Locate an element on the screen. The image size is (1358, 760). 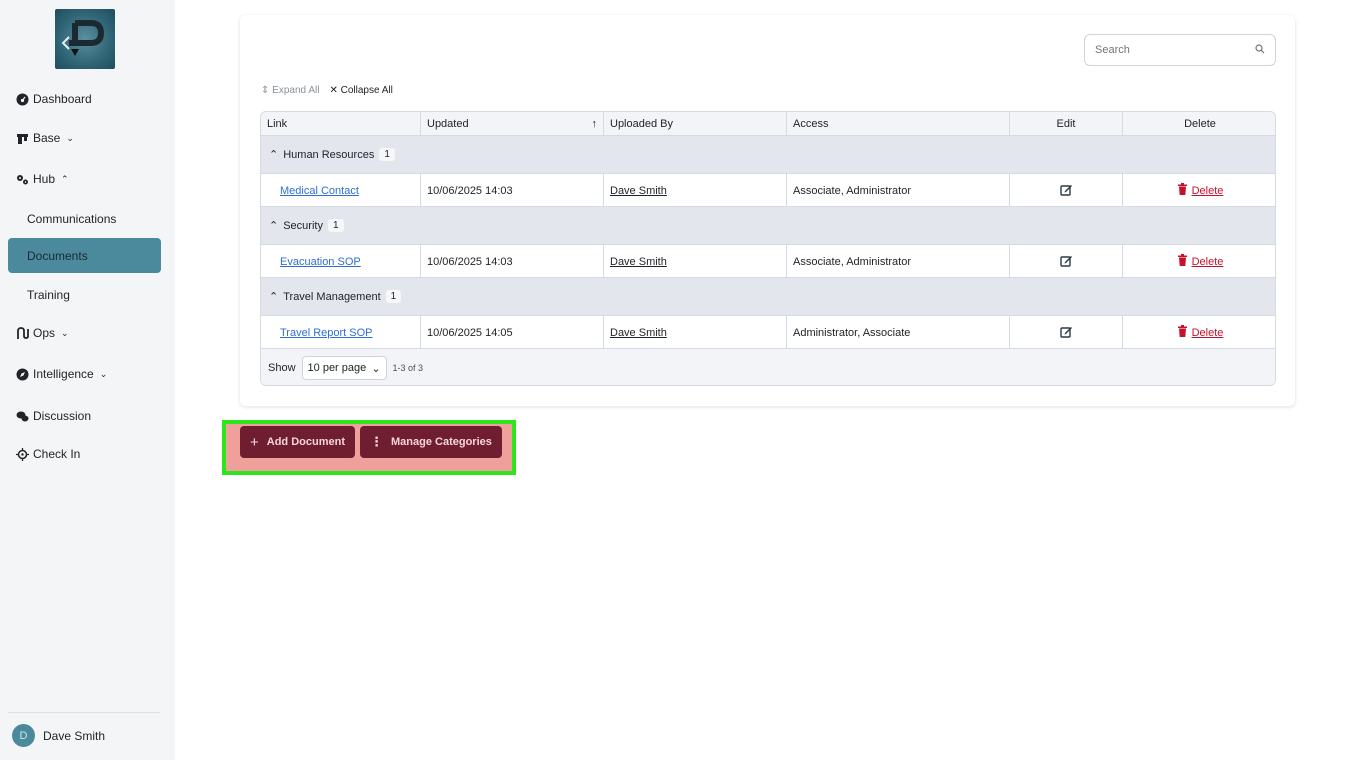
plus-icon: + is located at coordinates (254, 442).